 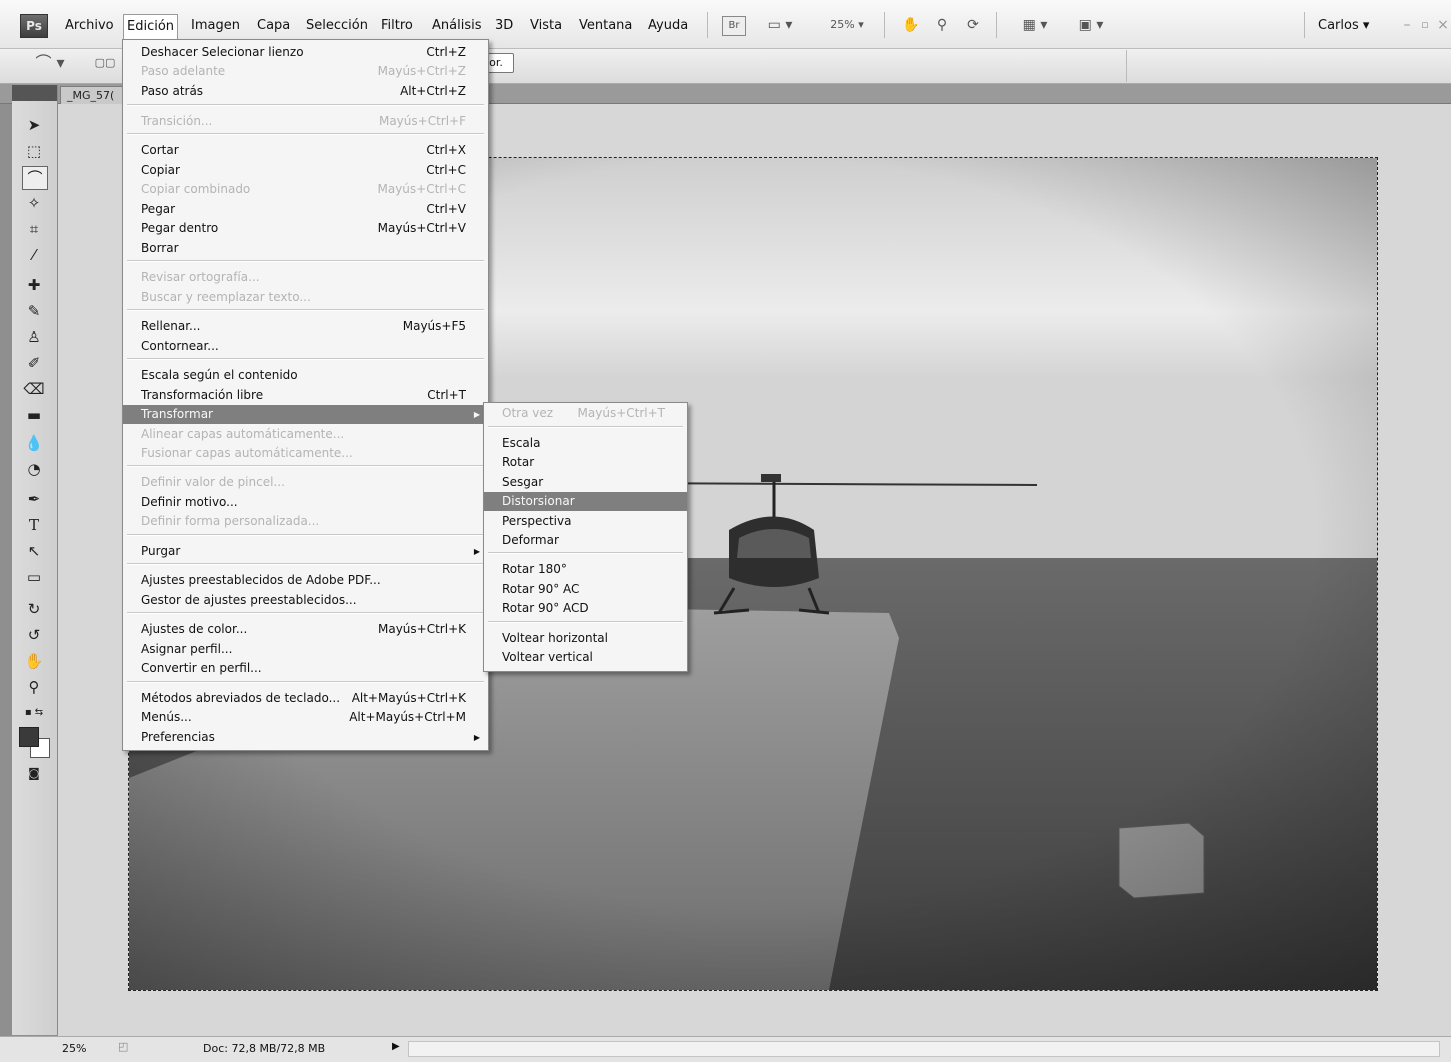 What do you see at coordinates (1443, 25) in the screenshot?
I see `close-icon: ×` at bounding box center [1443, 25].